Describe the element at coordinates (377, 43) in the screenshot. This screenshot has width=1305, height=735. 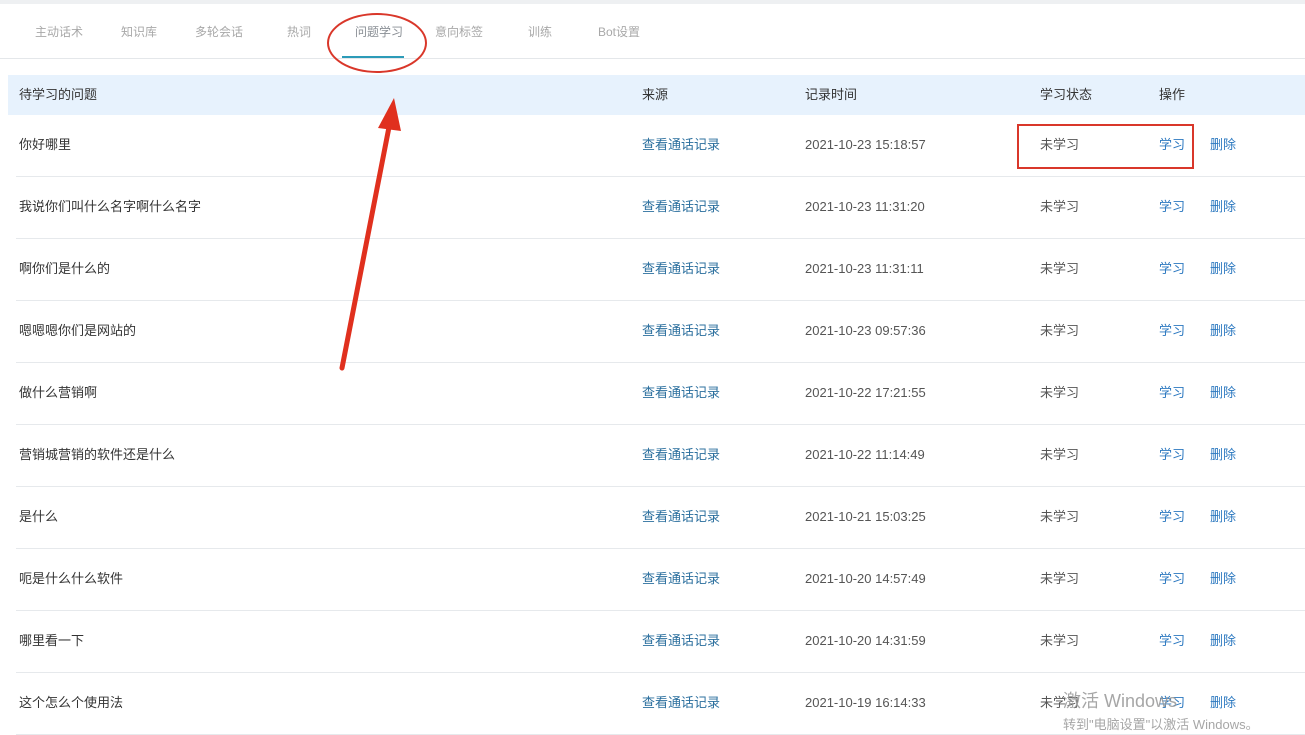
I see `annotation-ellipse` at that location.